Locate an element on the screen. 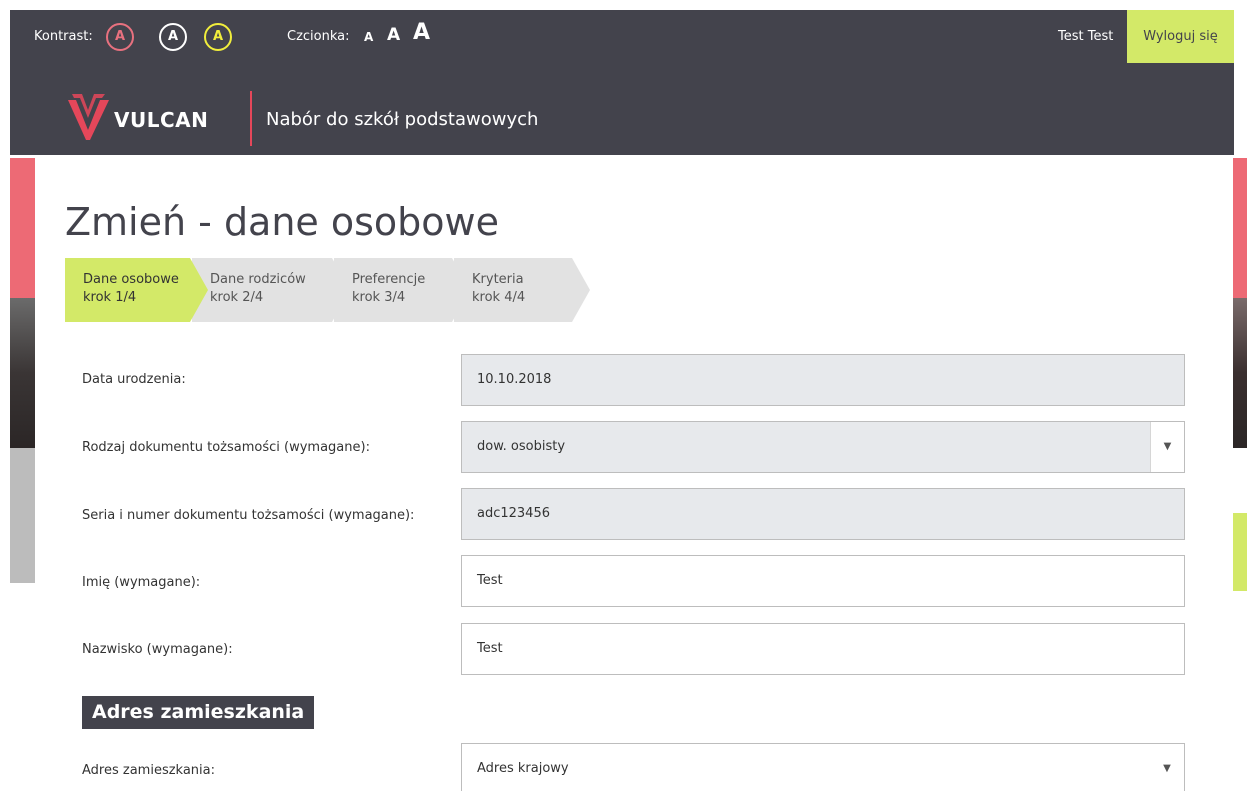 This screenshot has width=1247, height=791. document-number-value: adc123456 is located at coordinates (513, 513).